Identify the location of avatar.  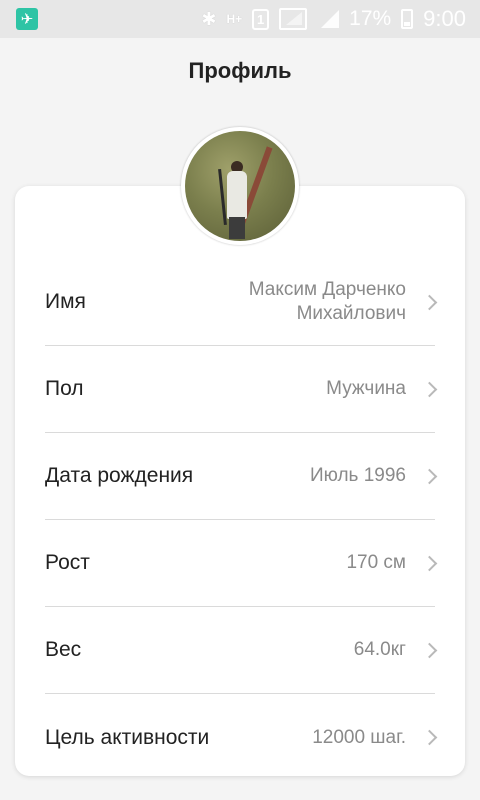
(240, 186).